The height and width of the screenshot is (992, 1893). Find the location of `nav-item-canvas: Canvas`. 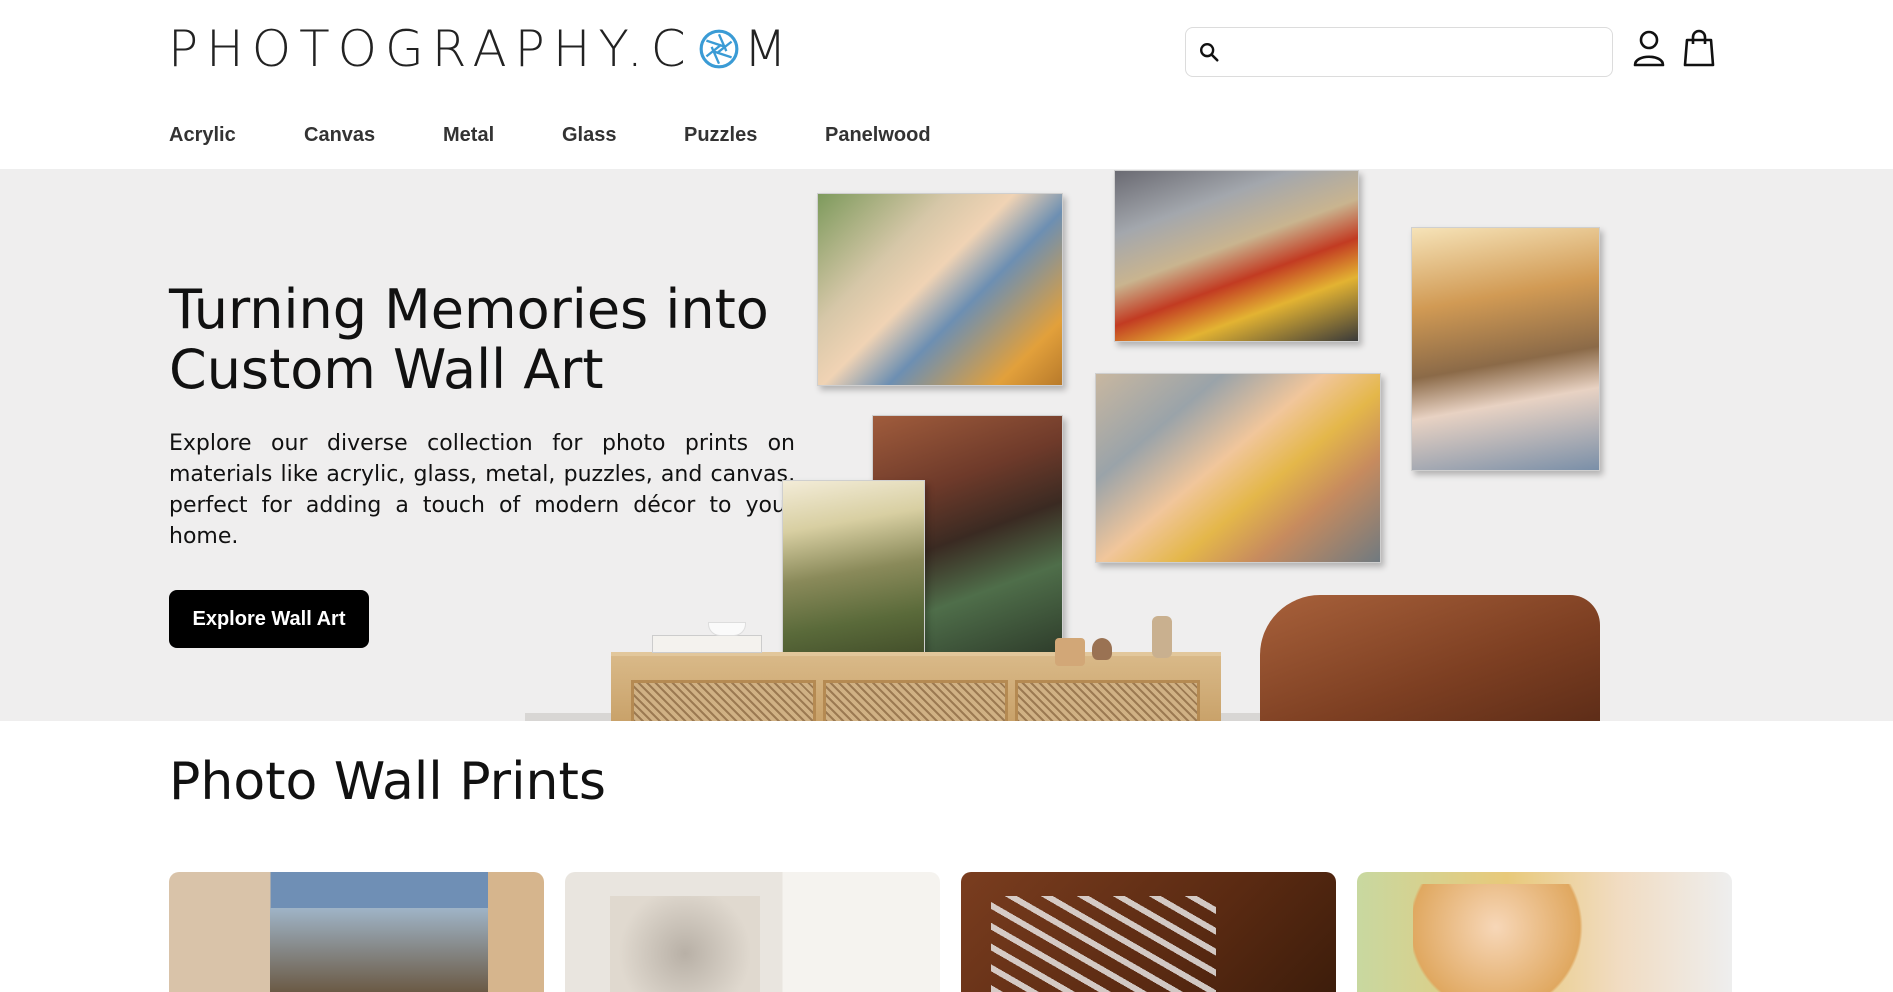

nav-item-canvas: Canvas is located at coordinates (373, 135).